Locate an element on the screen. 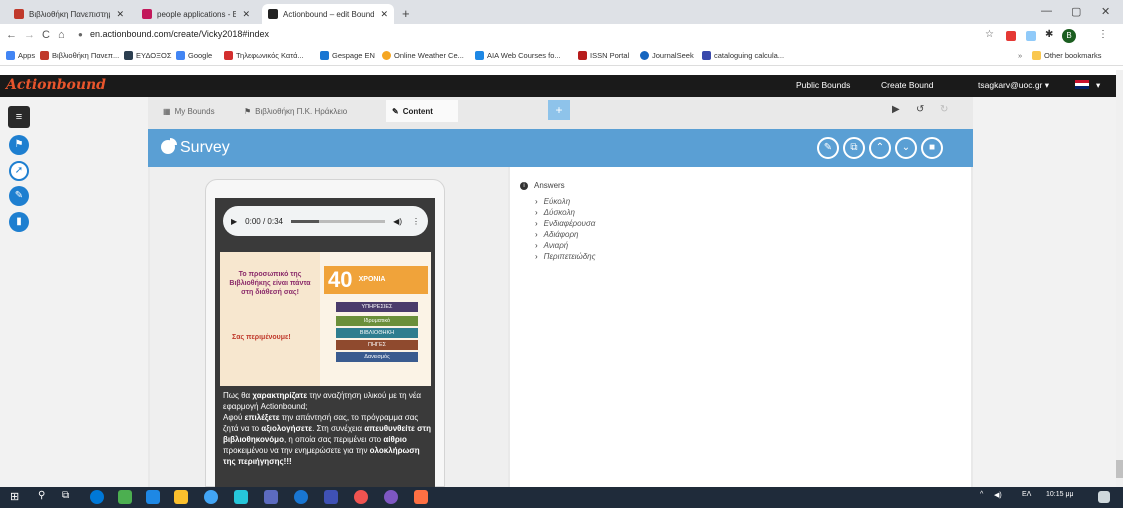 The image size is (1123, 508). bookmark-eudoxus: ΕΥΔΟΞΟΣ is located at coordinates (147, 55).